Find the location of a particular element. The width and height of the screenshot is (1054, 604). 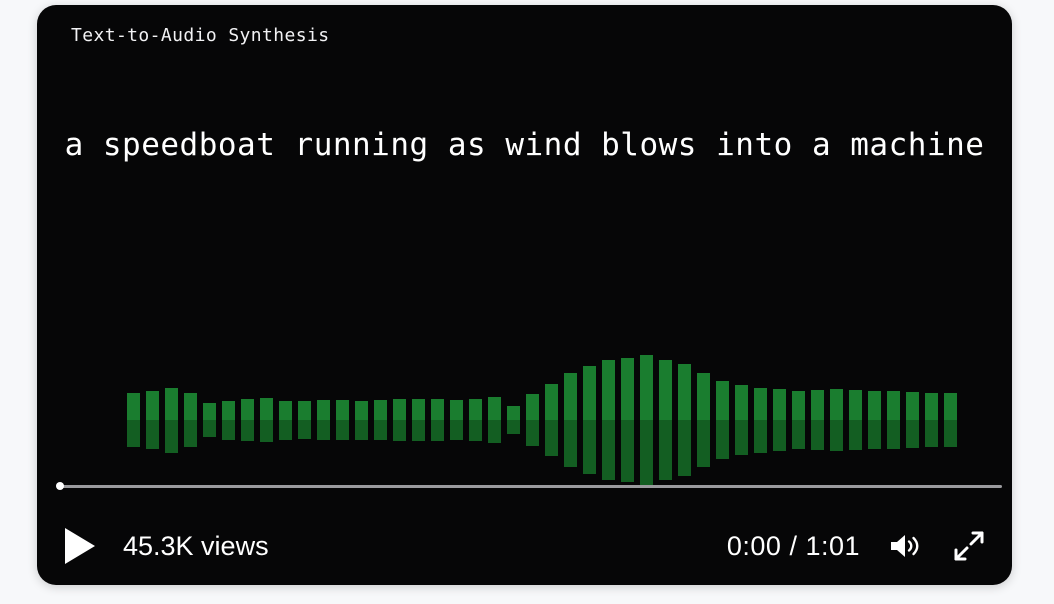

play-triangle-icon is located at coordinates (80, 546).